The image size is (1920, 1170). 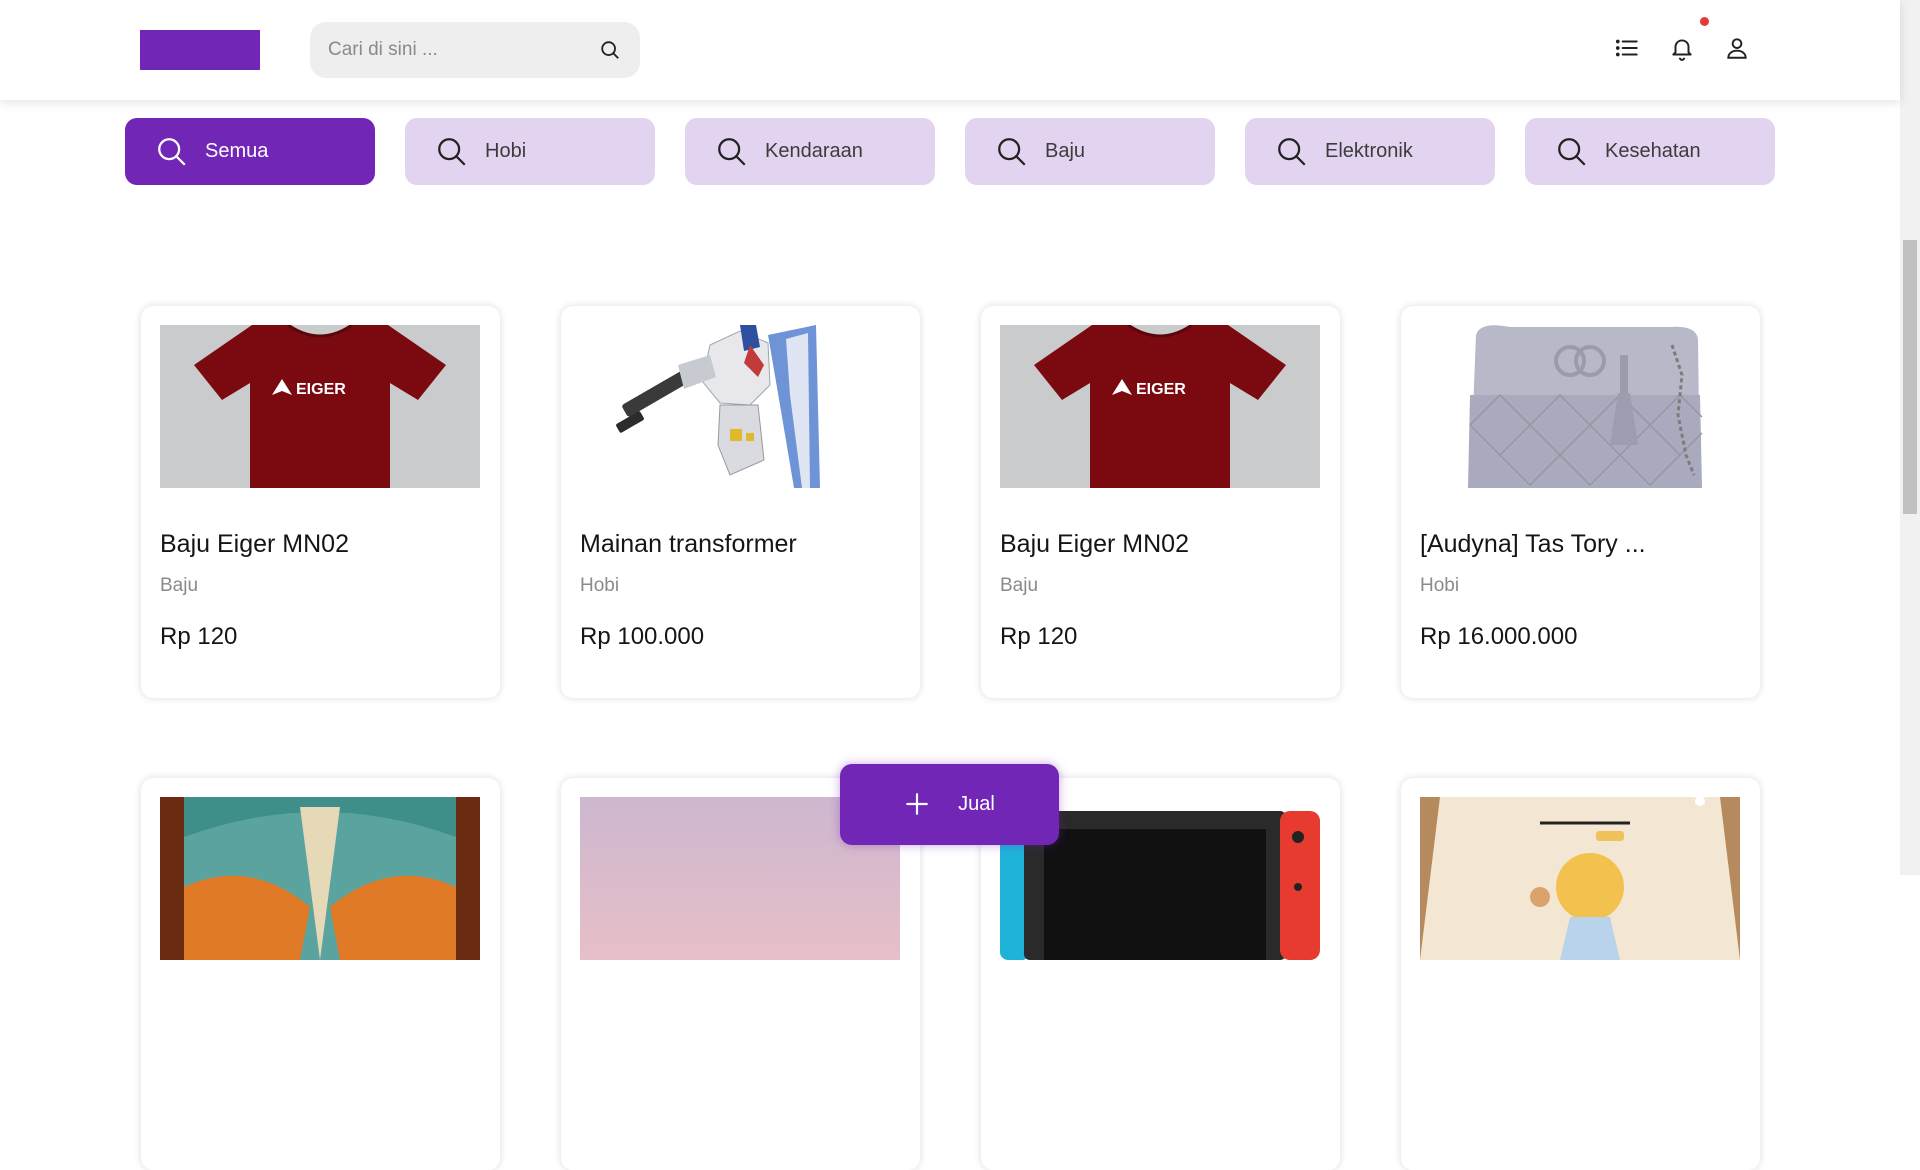 What do you see at coordinates (949, 804) in the screenshot?
I see `sell-button: Jual` at bounding box center [949, 804].